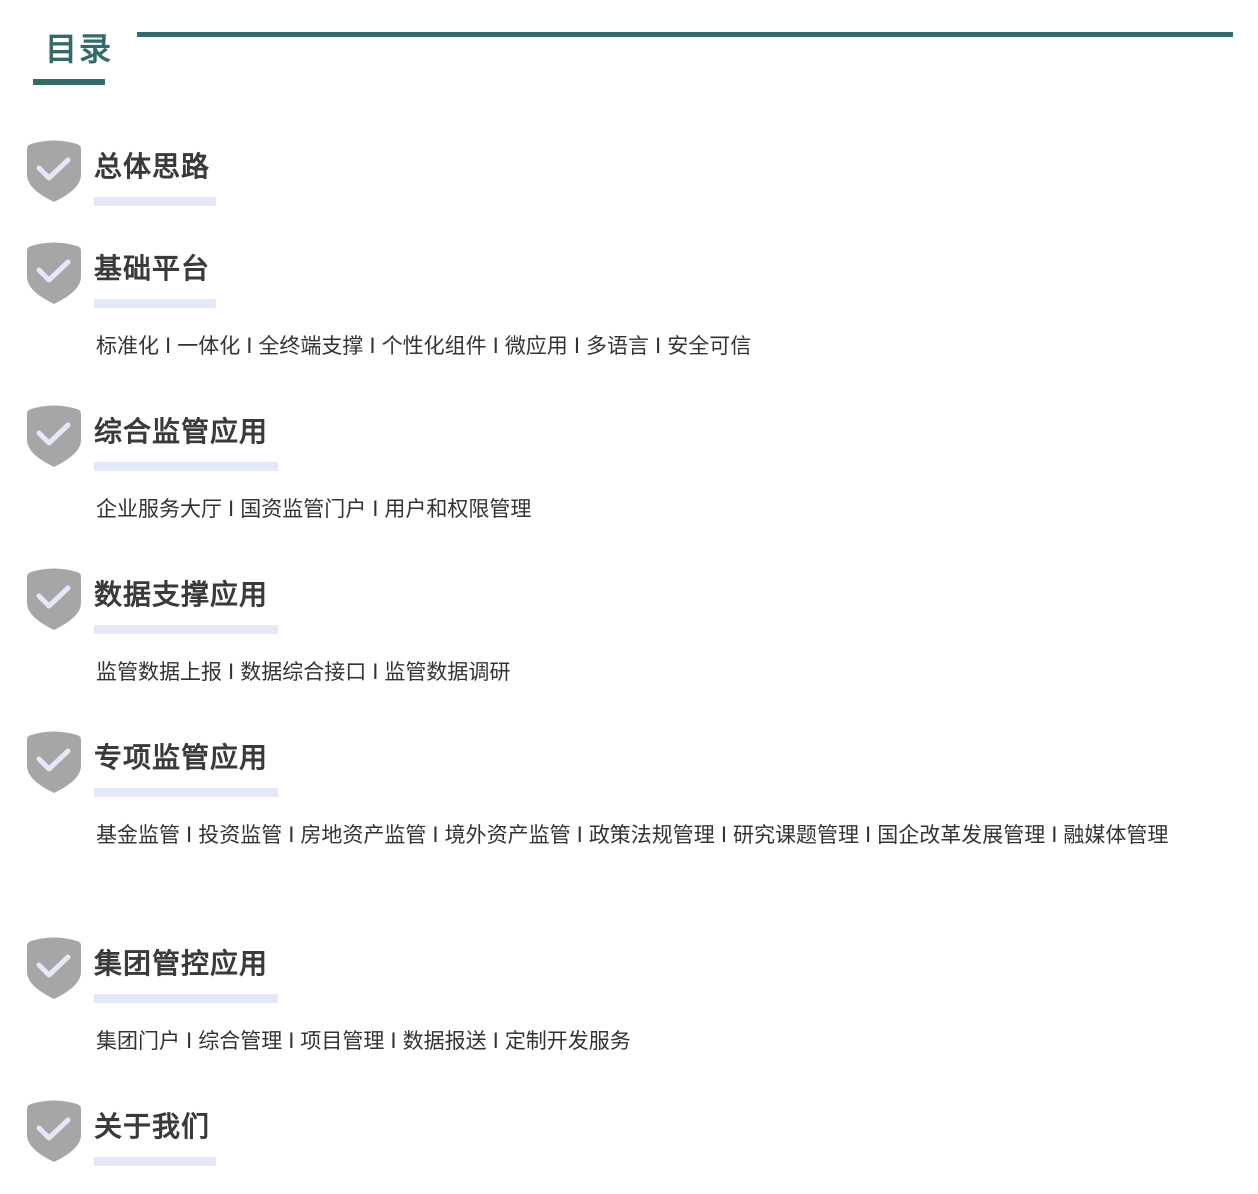 This screenshot has height=1194, width=1258. What do you see at coordinates (240, 835) in the screenshot?
I see `section-item: 投资监管` at bounding box center [240, 835].